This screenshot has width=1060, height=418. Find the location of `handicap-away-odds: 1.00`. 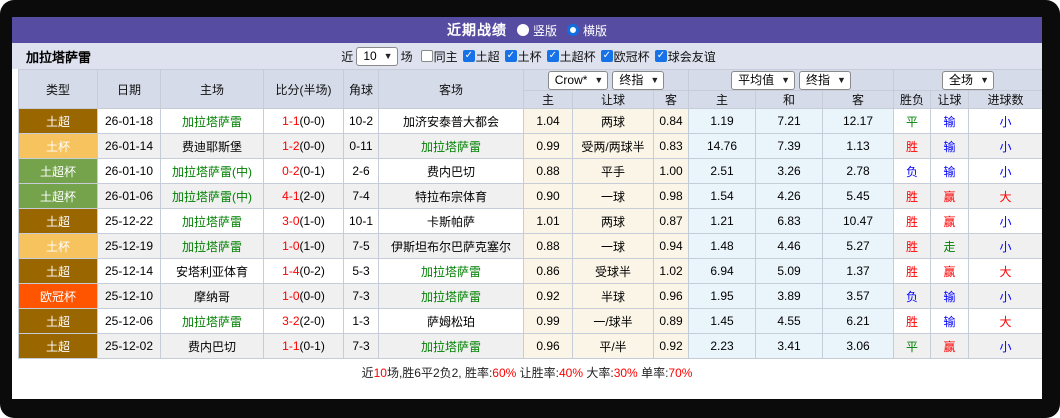

handicap-away-odds: 1.00 is located at coordinates (671, 171).